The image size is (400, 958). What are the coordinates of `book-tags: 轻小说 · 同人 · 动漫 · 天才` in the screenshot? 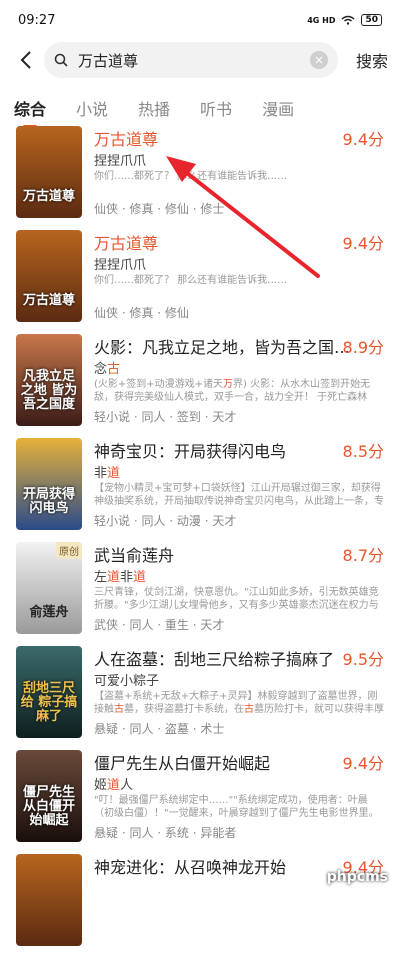 It's located at (165, 521).